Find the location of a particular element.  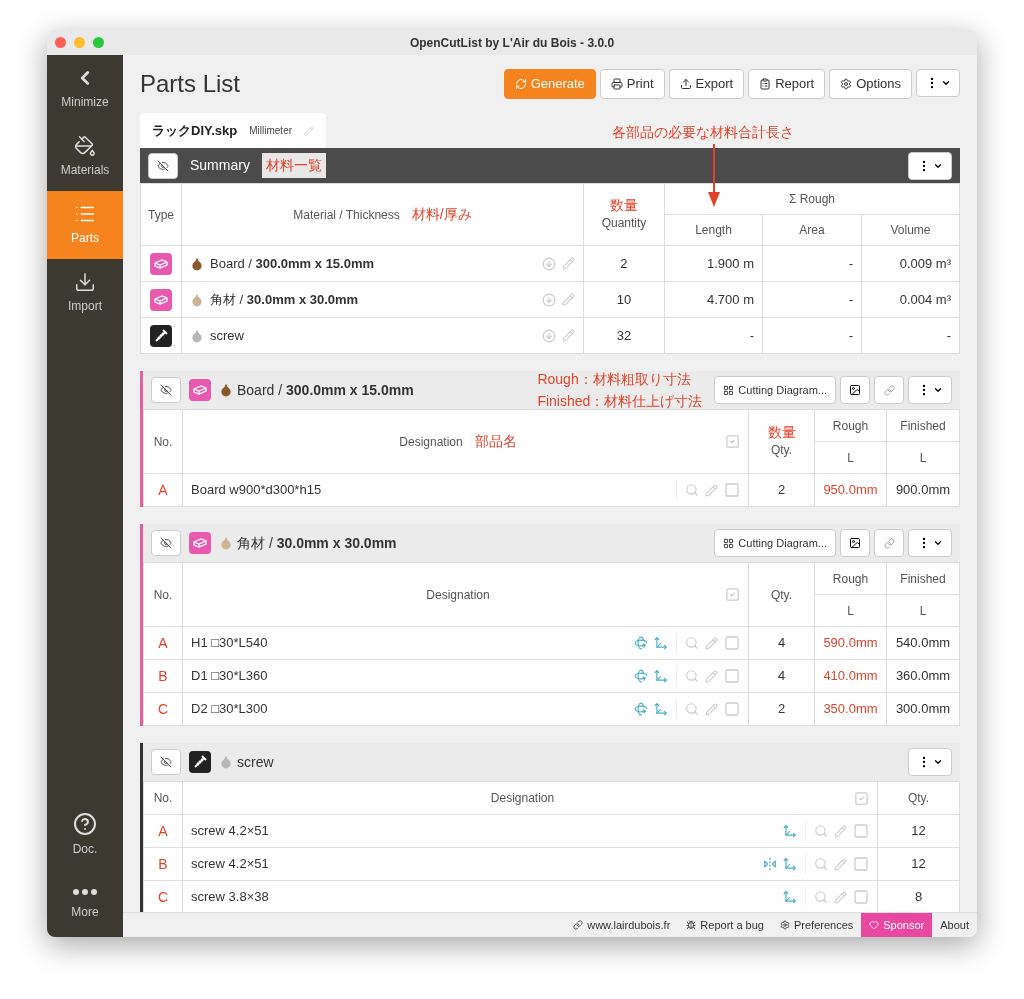

caret-icon is located at coordinates (938, 390).